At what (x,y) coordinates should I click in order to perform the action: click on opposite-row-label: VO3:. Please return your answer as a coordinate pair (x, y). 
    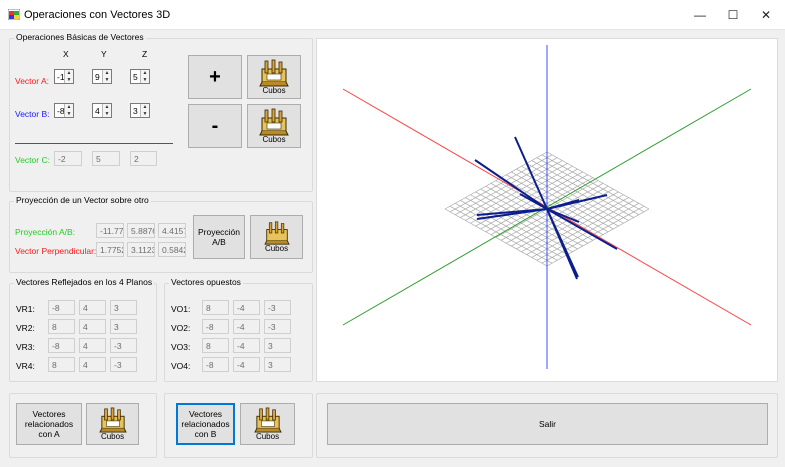
    Looking at the image, I should click on (181, 347).